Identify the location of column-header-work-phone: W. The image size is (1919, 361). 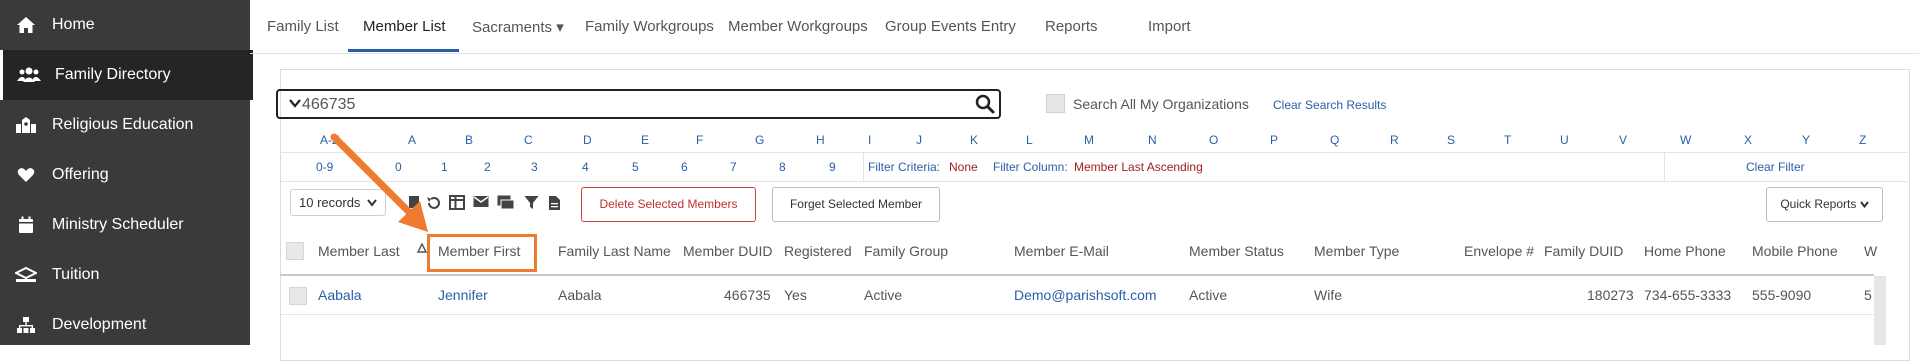
(1870, 251).